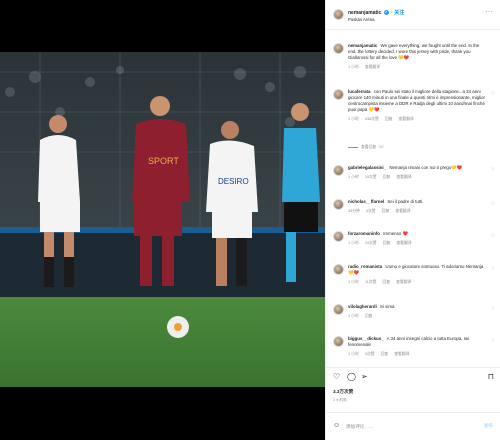  What do you see at coordinates (364, 233) in the screenshot?
I see `comment-username: forzaromaninfo` at bounding box center [364, 233].